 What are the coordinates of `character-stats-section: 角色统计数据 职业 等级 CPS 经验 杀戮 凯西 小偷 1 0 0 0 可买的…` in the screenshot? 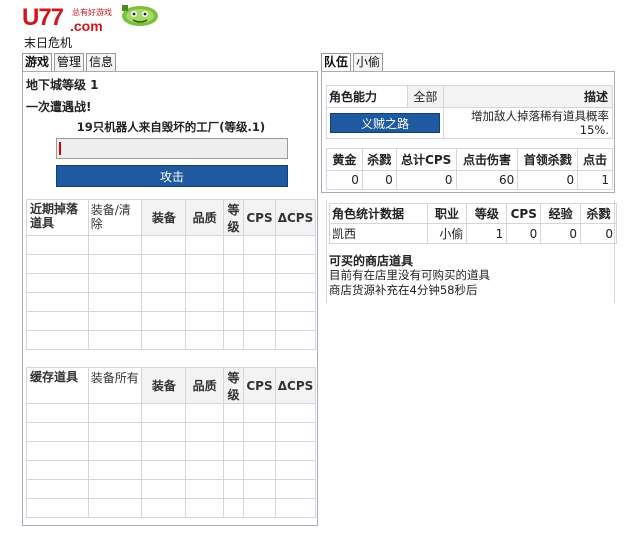 It's located at (471, 251).